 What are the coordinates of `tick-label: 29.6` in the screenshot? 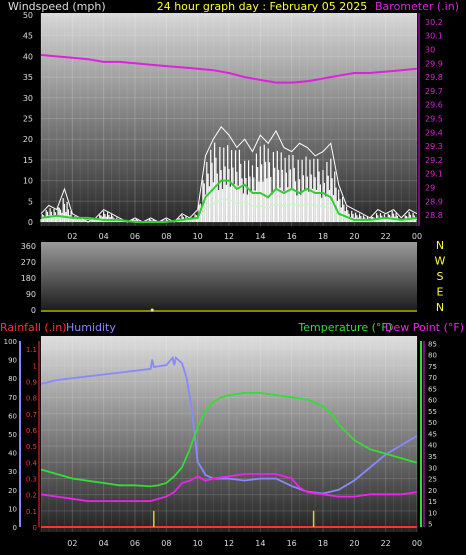 It's located at (434, 105).